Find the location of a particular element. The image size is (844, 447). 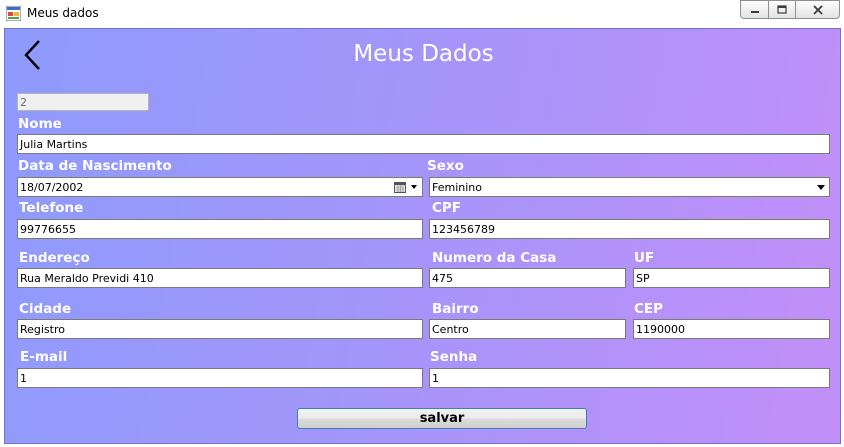

save-button: salvar is located at coordinates (442, 418).